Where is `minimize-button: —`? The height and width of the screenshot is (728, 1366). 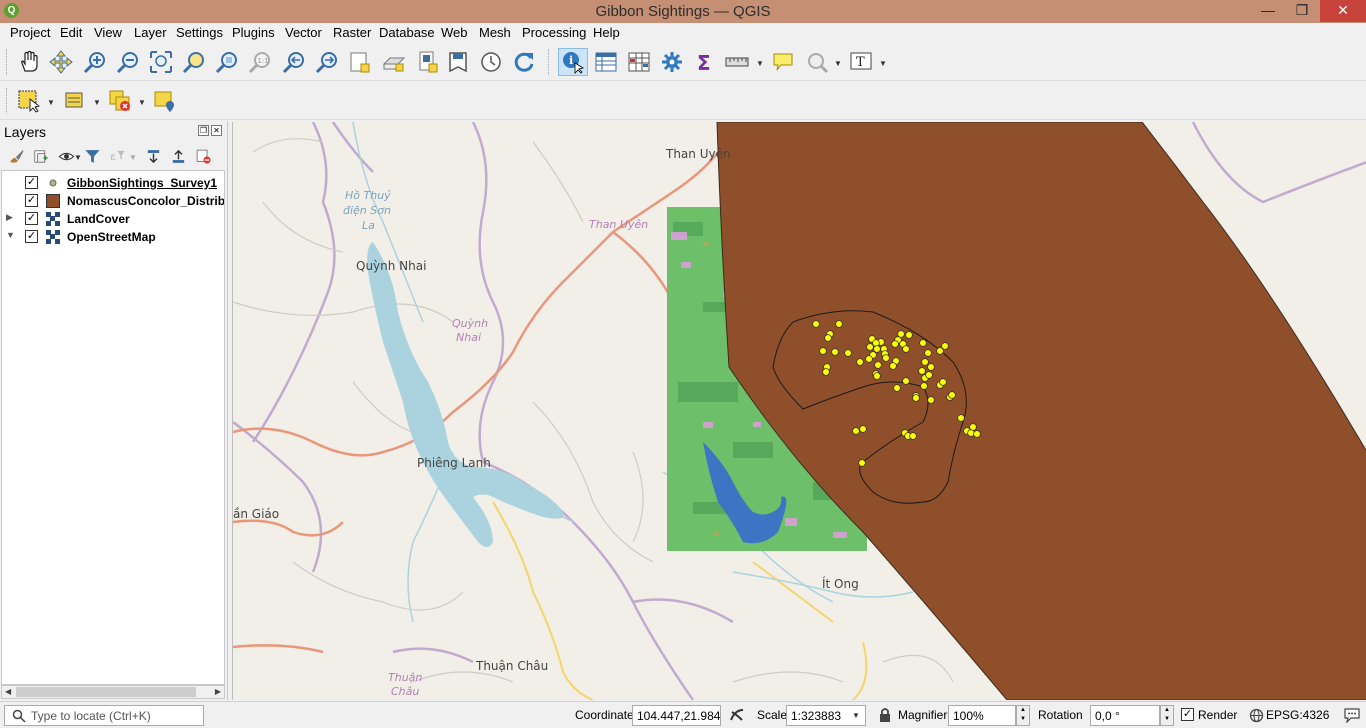 minimize-button: — is located at coordinates (1268, 11).